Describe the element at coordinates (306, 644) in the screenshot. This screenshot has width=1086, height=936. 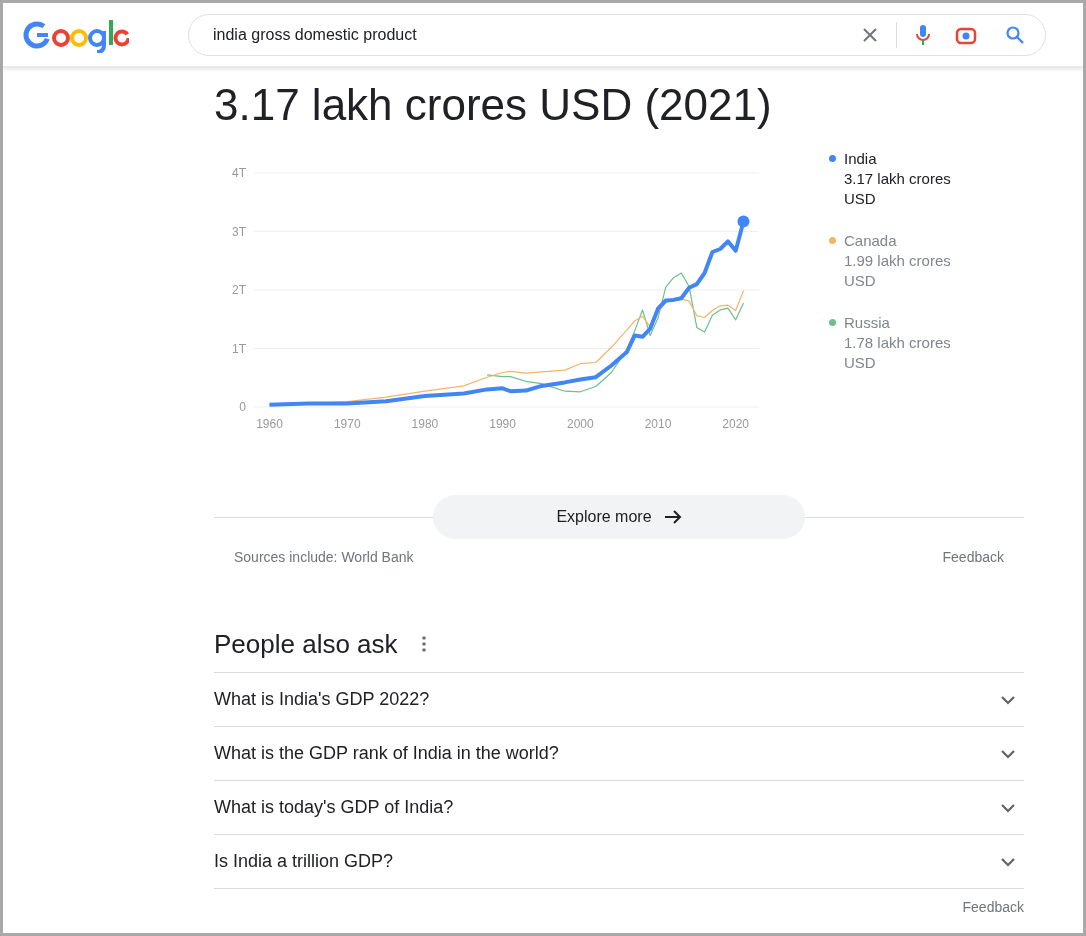
I see `section-title: People also ask` at that location.